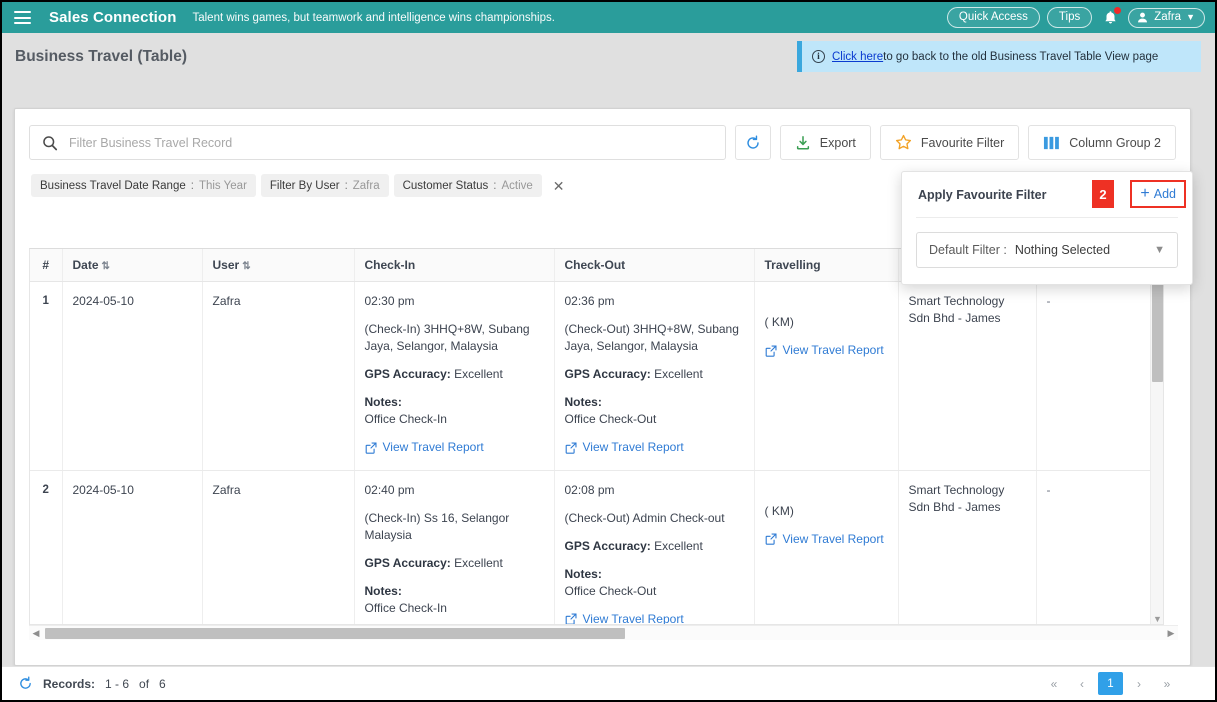 The width and height of the screenshot is (1217, 702). Describe the element at coordinates (752, 142) in the screenshot. I see `refresh-button` at that location.